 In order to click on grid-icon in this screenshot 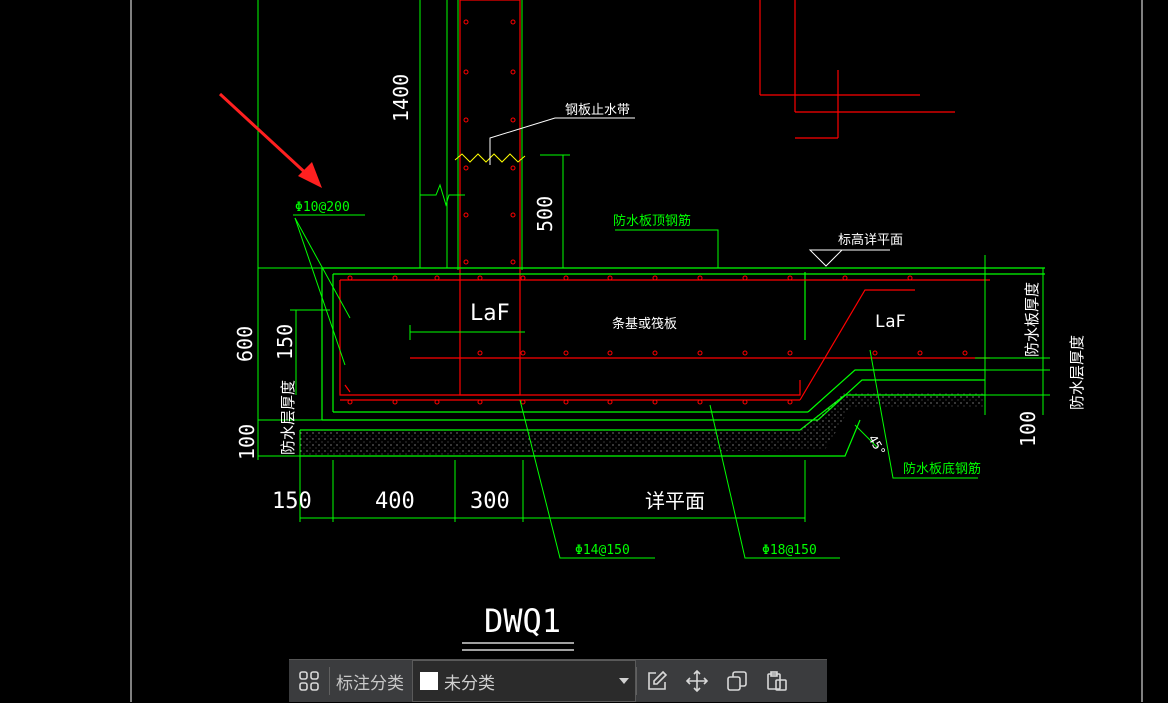, I will do `click(309, 681)`.